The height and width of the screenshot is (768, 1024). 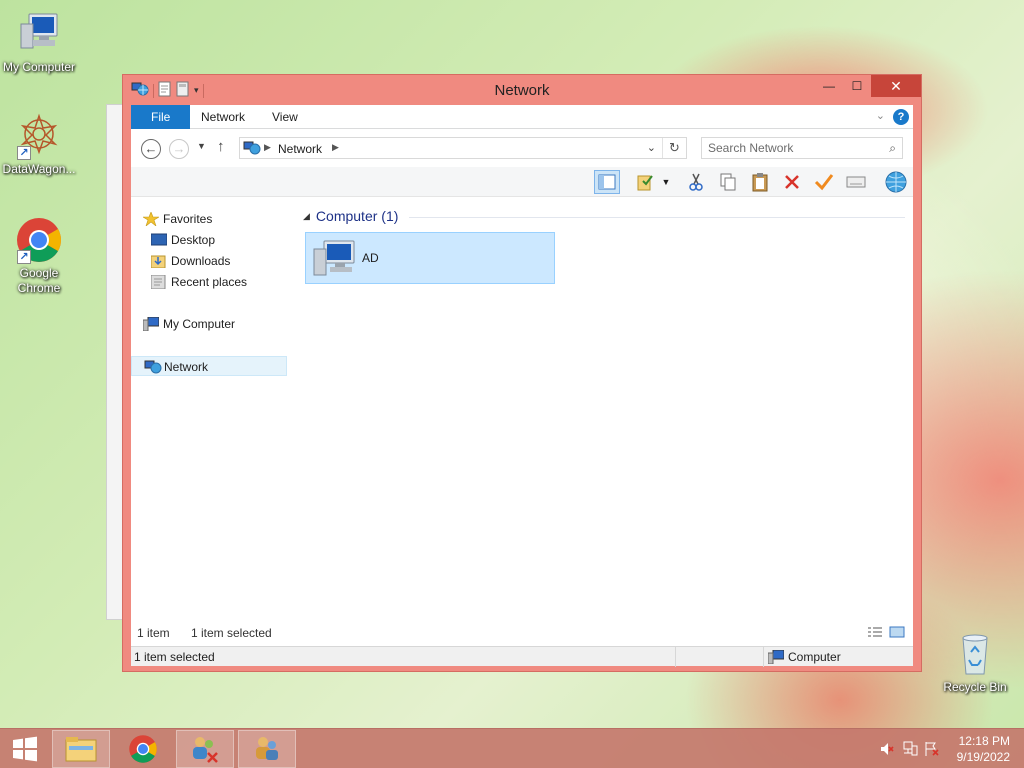 I want to click on search-icon: ⌕, so click(x=892, y=148).